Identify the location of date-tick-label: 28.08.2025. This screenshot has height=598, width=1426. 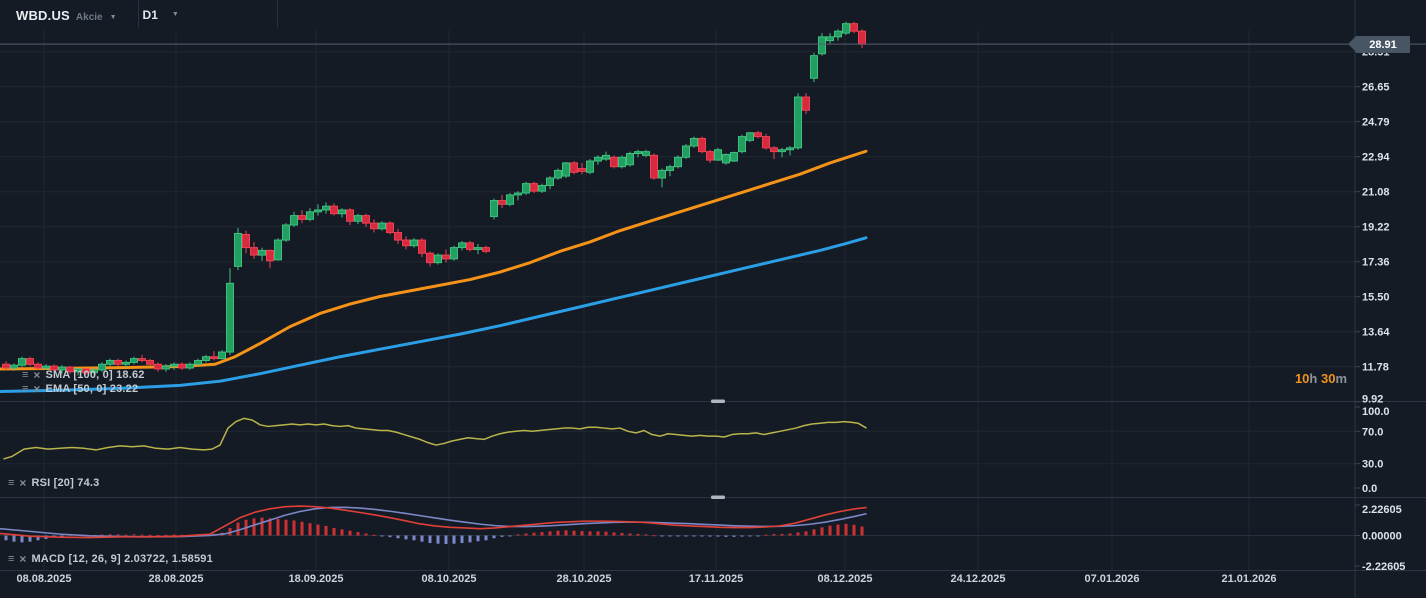
(175, 579).